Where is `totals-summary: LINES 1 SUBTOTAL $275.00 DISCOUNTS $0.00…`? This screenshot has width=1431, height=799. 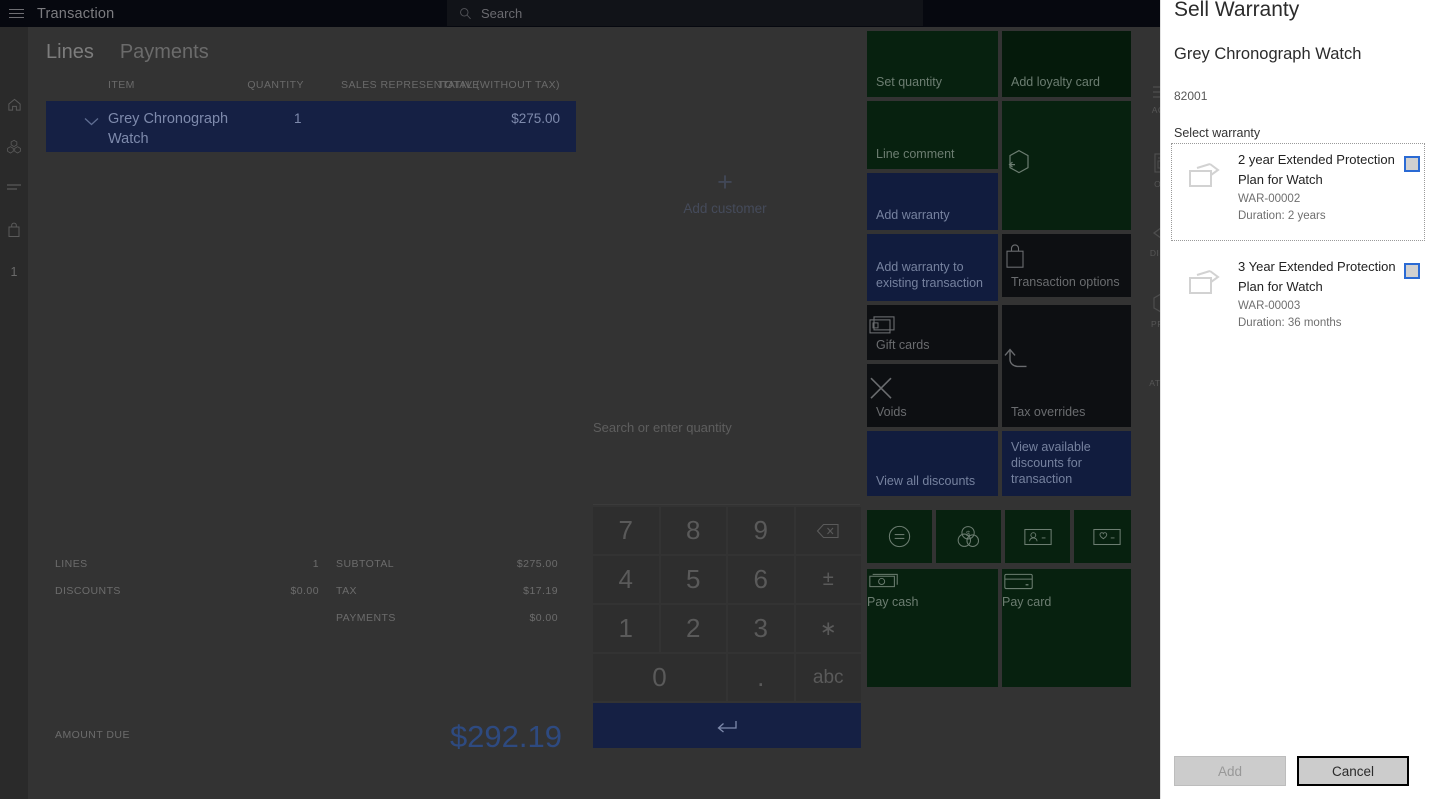 totals-summary: LINES 1 SUBTOTAL $275.00 DISCOUNTS $0.00… is located at coordinates (311, 654).